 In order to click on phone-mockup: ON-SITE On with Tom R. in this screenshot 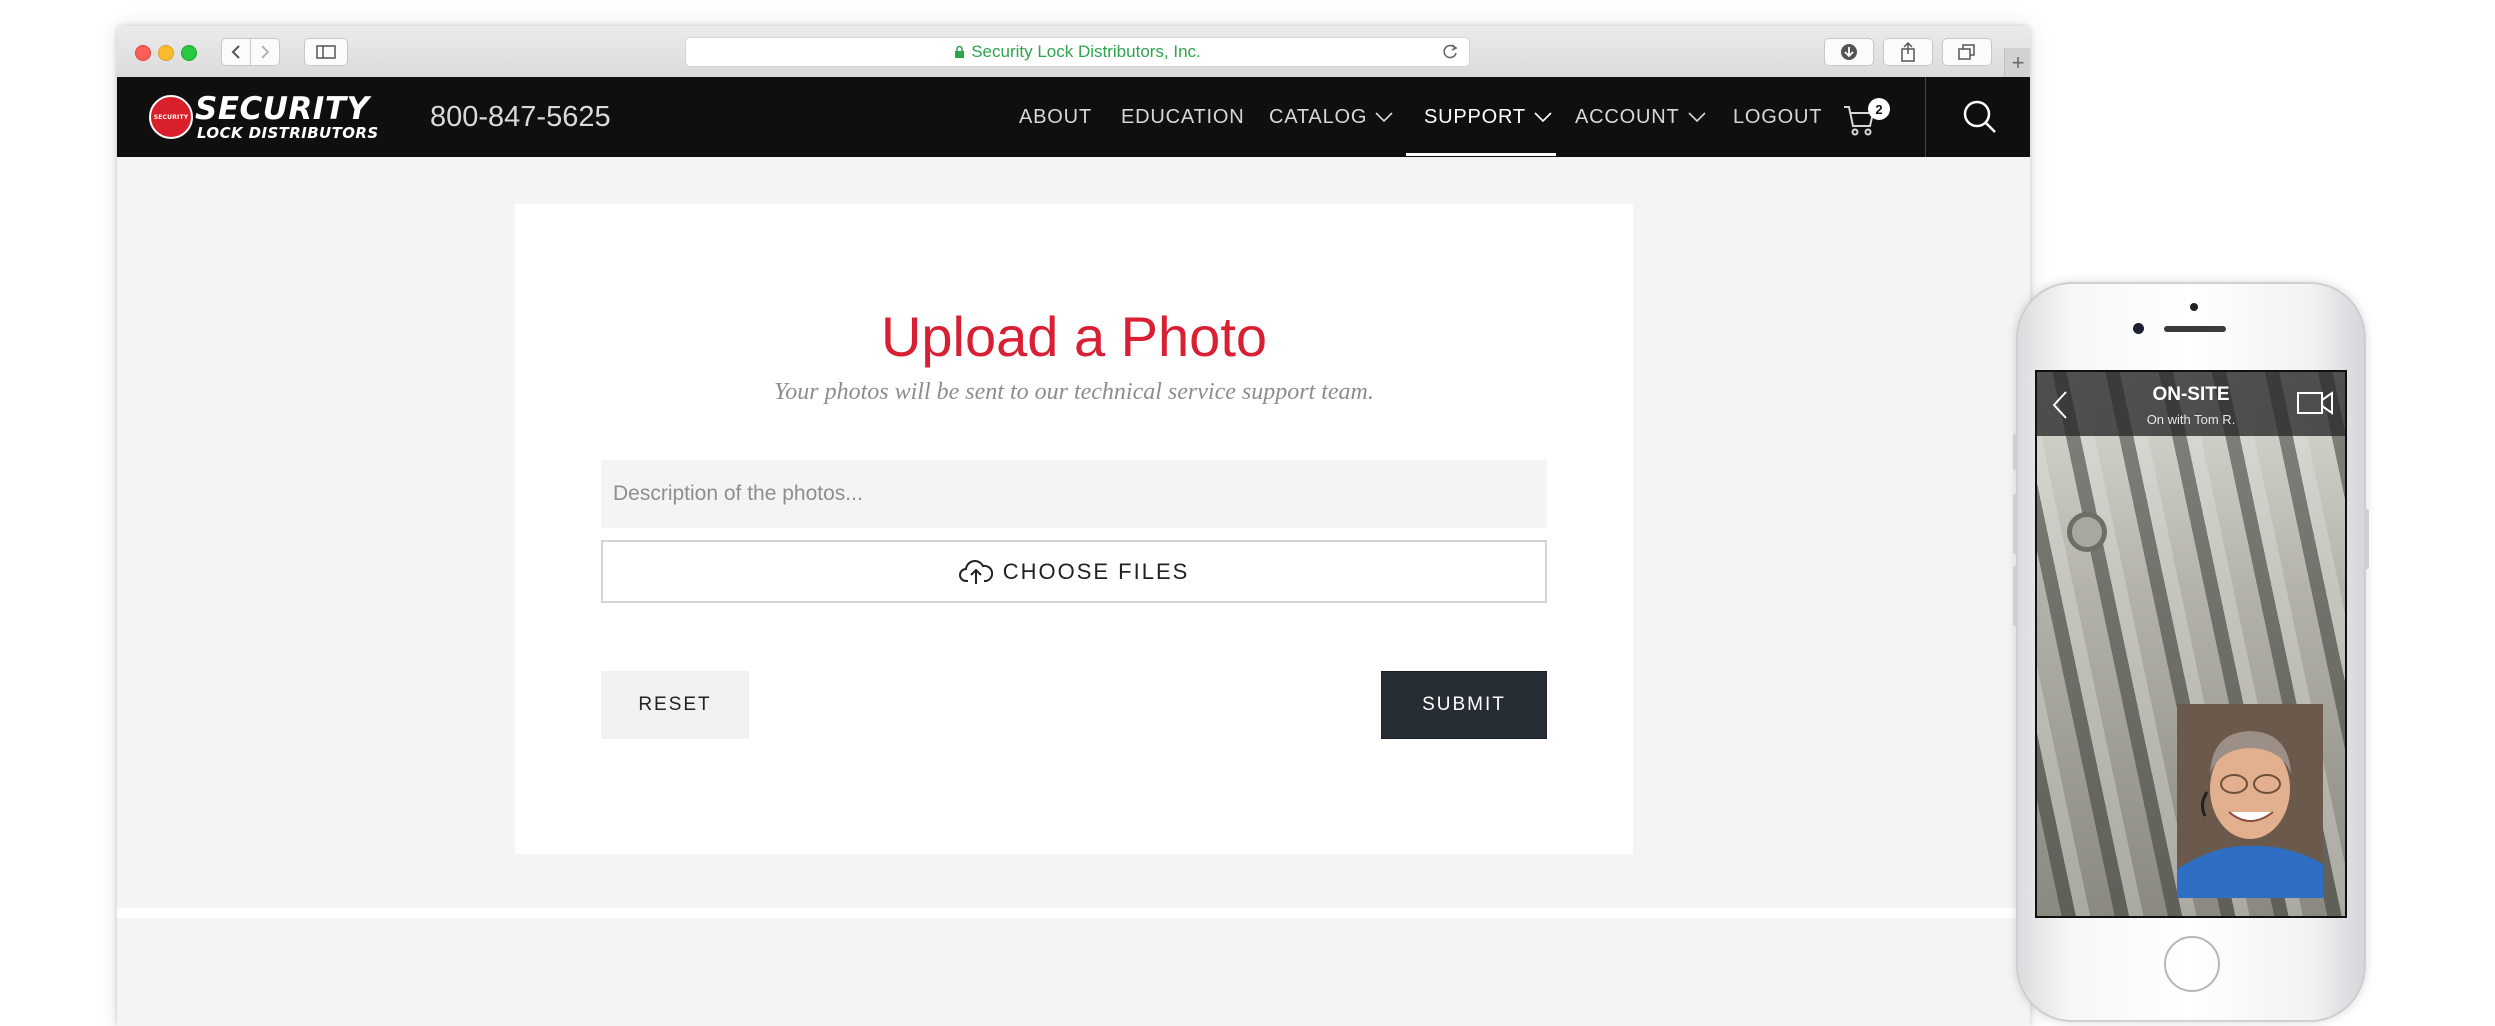, I will do `click(2191, 652)`.